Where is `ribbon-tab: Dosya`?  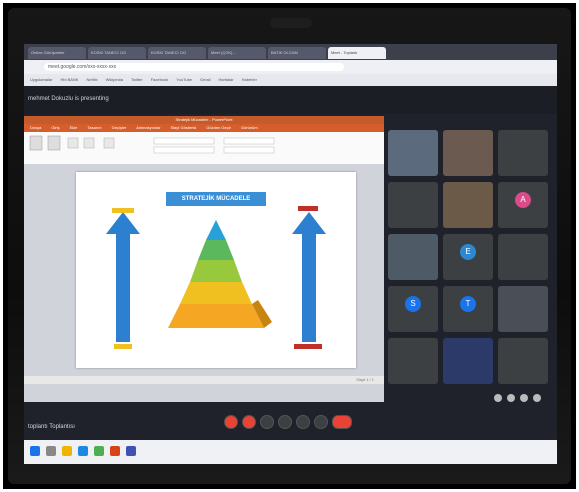 ribbon-tab: Dosya is located at coordinates (35, 128).